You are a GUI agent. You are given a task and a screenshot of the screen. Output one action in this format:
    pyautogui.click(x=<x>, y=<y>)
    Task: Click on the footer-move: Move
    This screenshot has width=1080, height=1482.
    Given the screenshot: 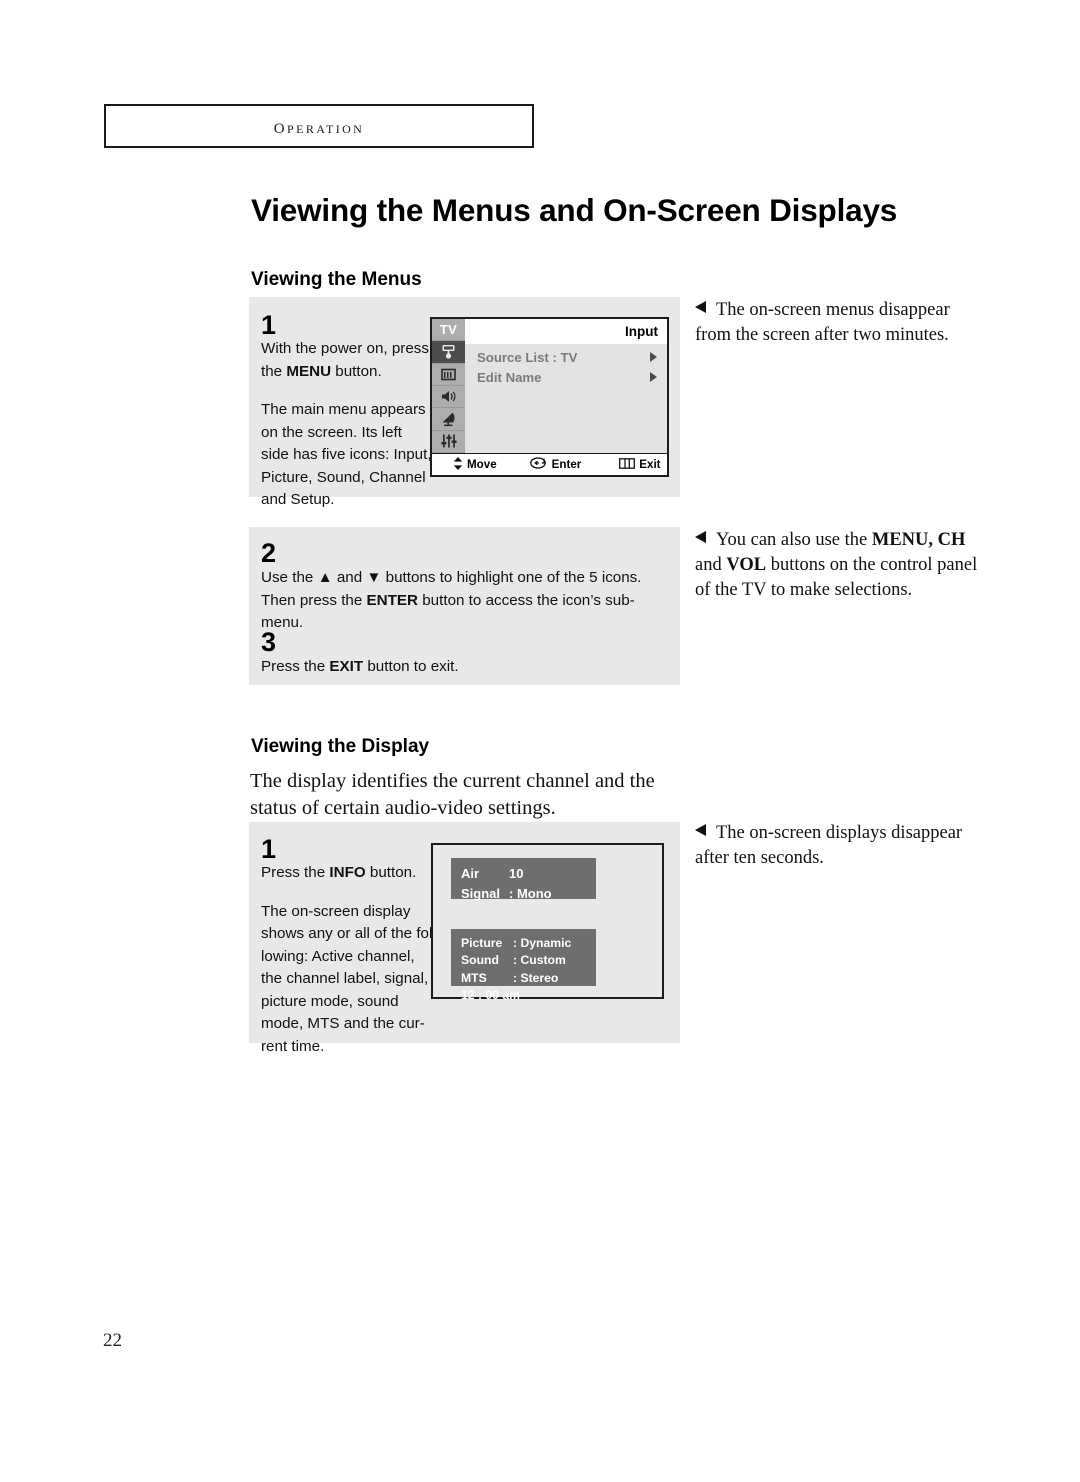 What is the action you would take?
    pyautogui.click(x=475, y=464)
    